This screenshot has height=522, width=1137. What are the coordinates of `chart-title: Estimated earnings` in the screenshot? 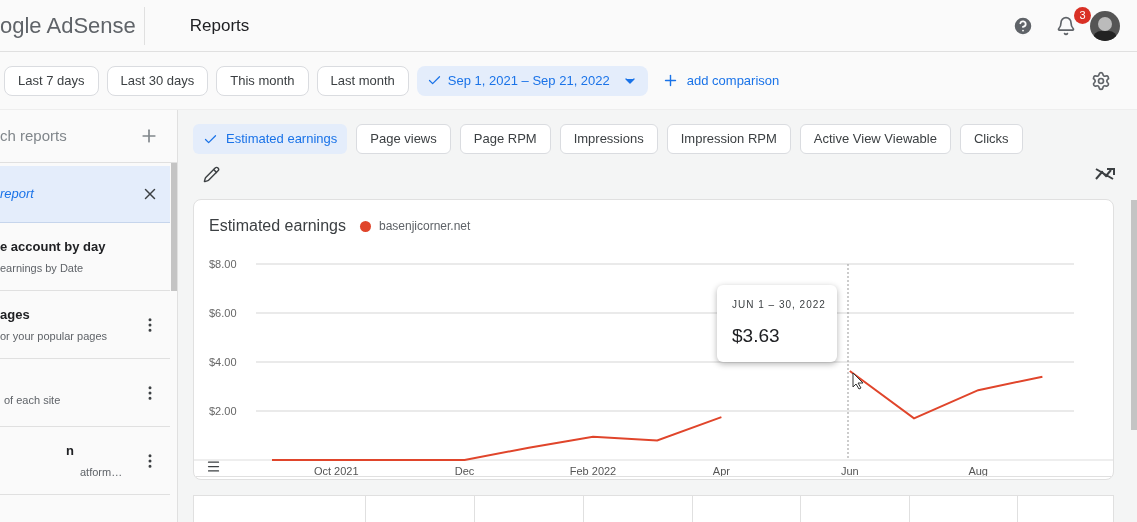 It's located at (277, 226).